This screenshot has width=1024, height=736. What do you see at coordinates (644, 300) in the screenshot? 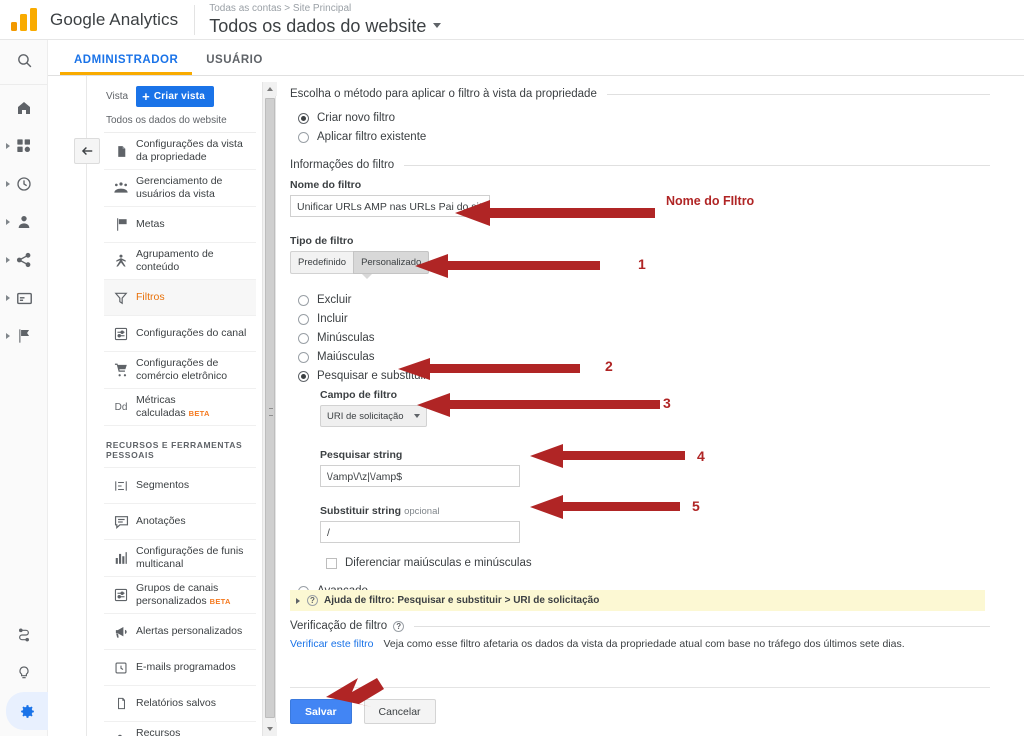
I see `radio-excluir: Excluir` at bounding box center [644, 300].